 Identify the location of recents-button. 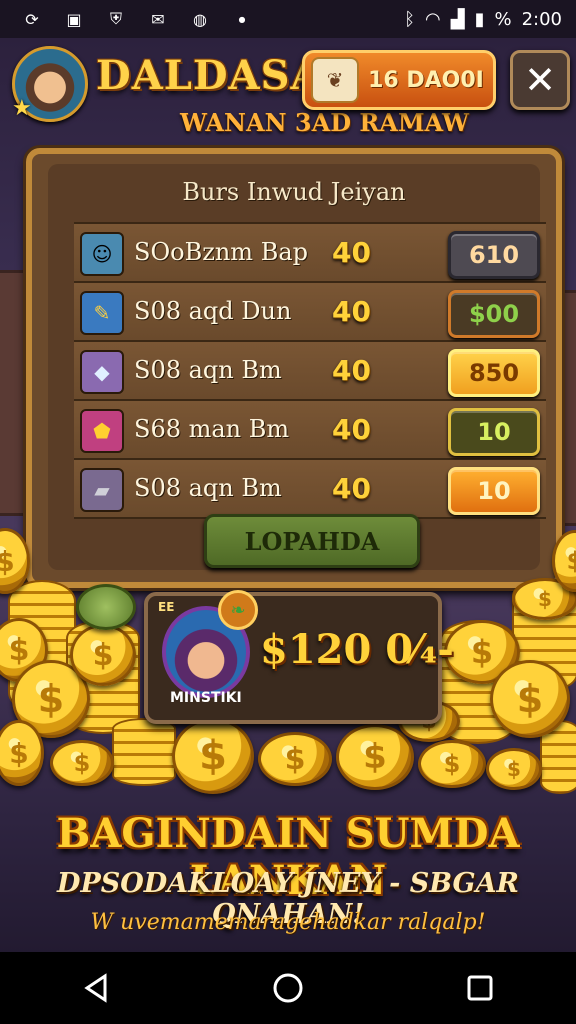
(480, 988).